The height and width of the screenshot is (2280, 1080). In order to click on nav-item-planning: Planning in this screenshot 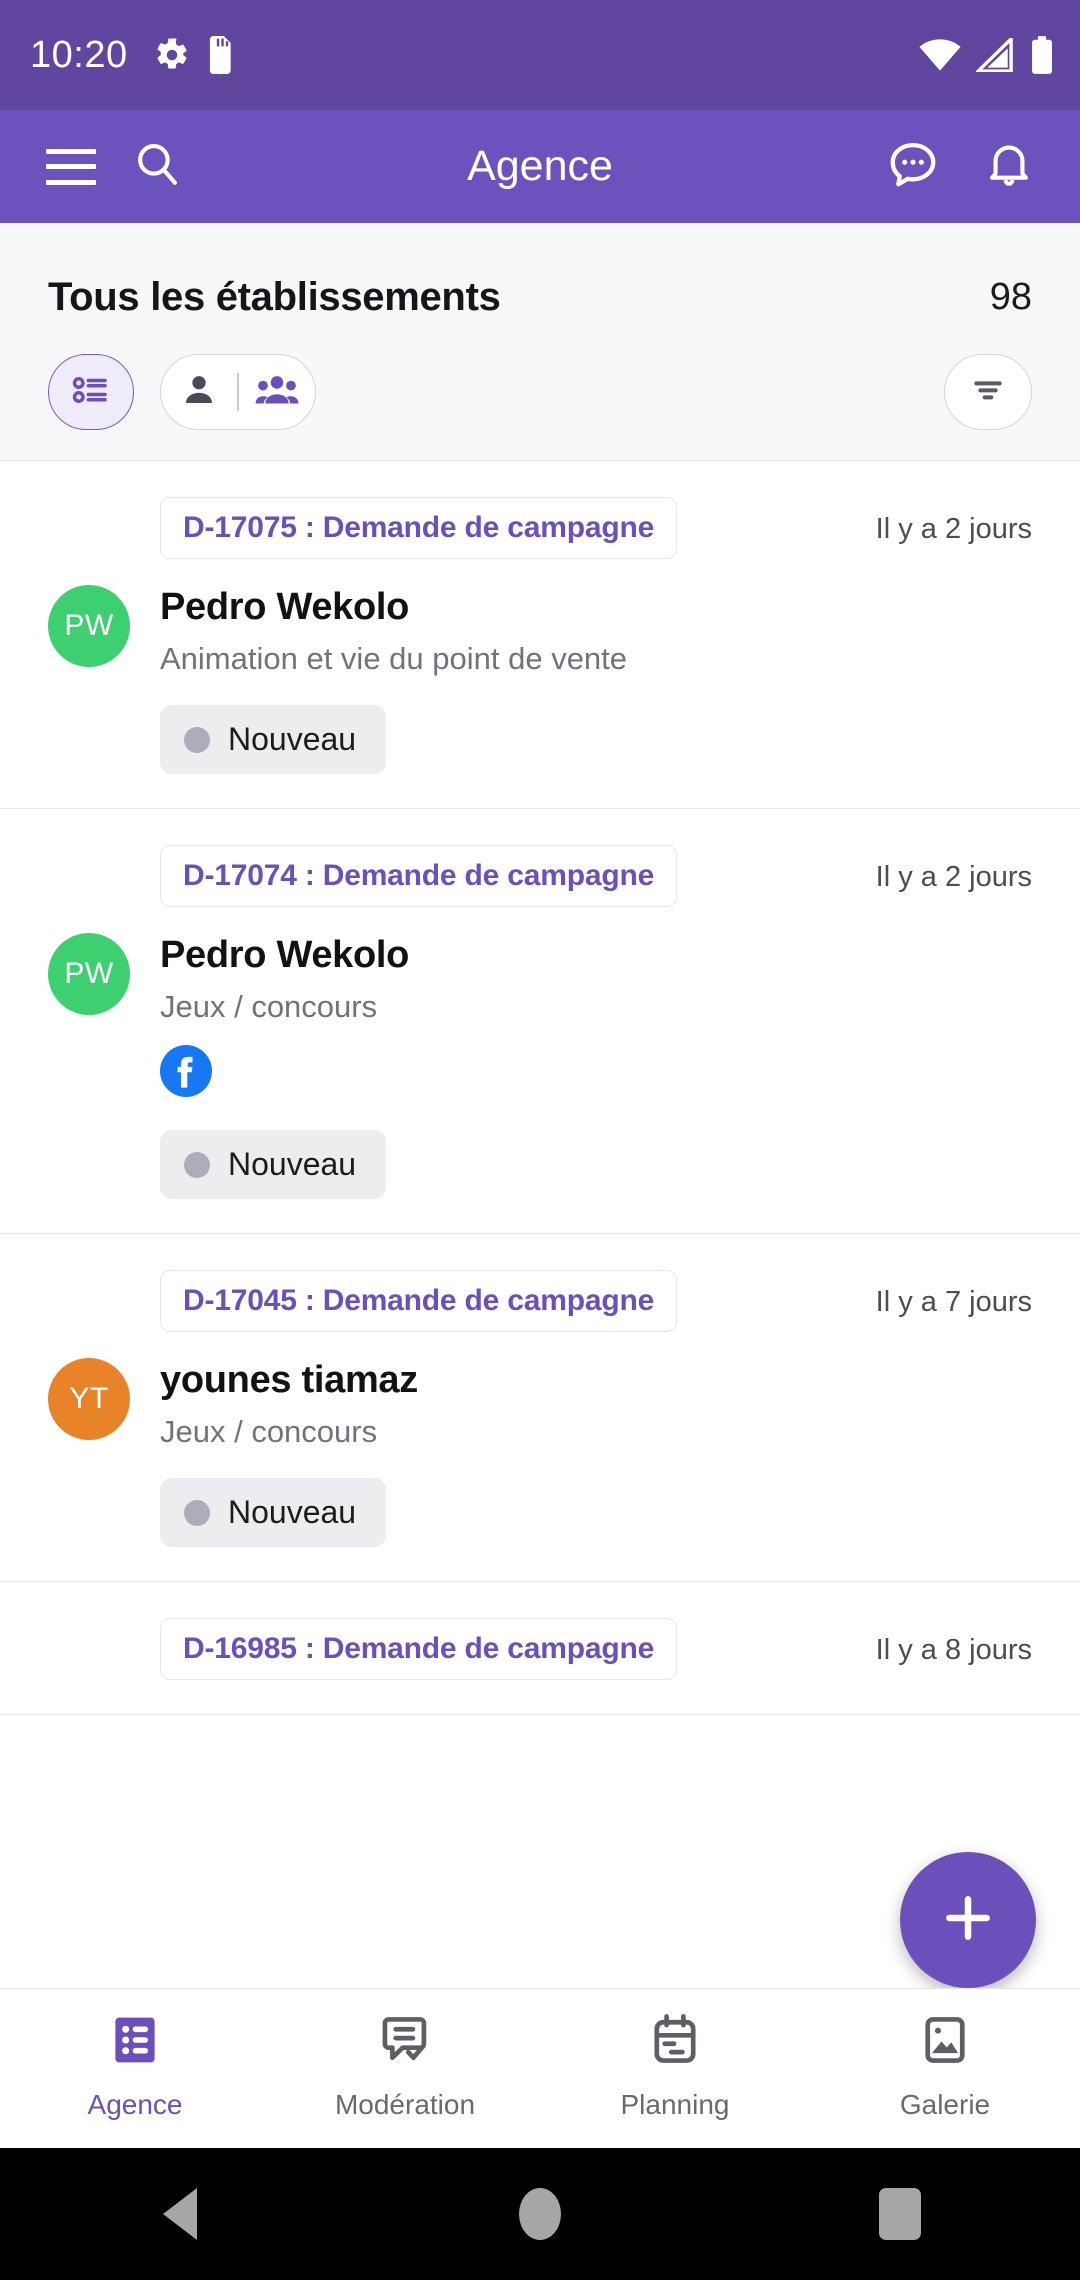, I will do `click(675, 2066)`.